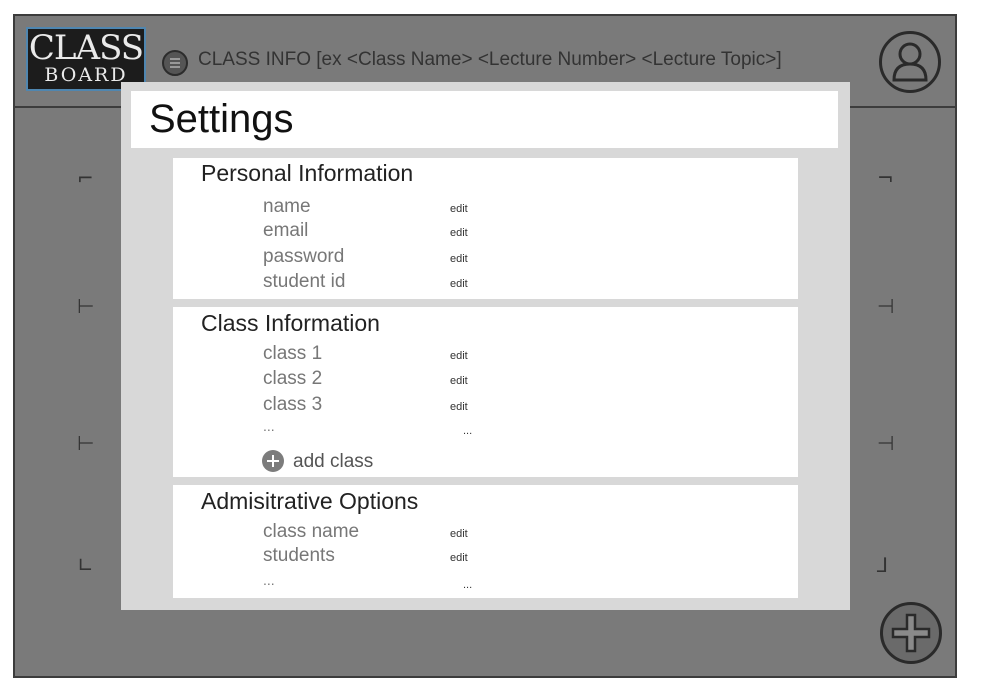  What do you see at coordinates (459, 558) in the screenshot?
I see `edit-students-link: edit` at bounding box center [459, 558].